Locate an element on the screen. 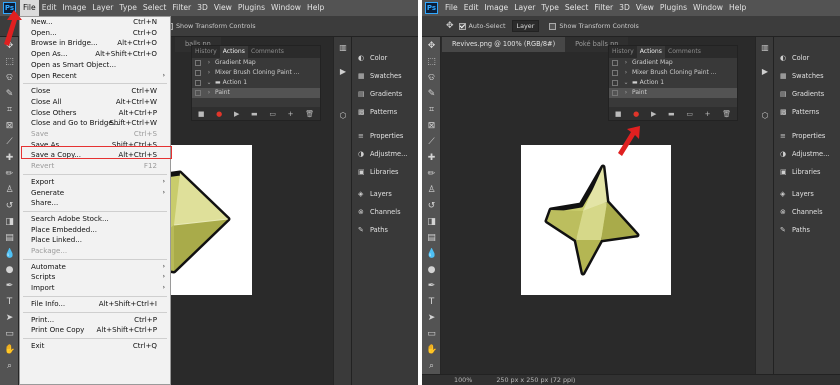  history-brush-icon: ↺ is located at coordinates (9, 206).